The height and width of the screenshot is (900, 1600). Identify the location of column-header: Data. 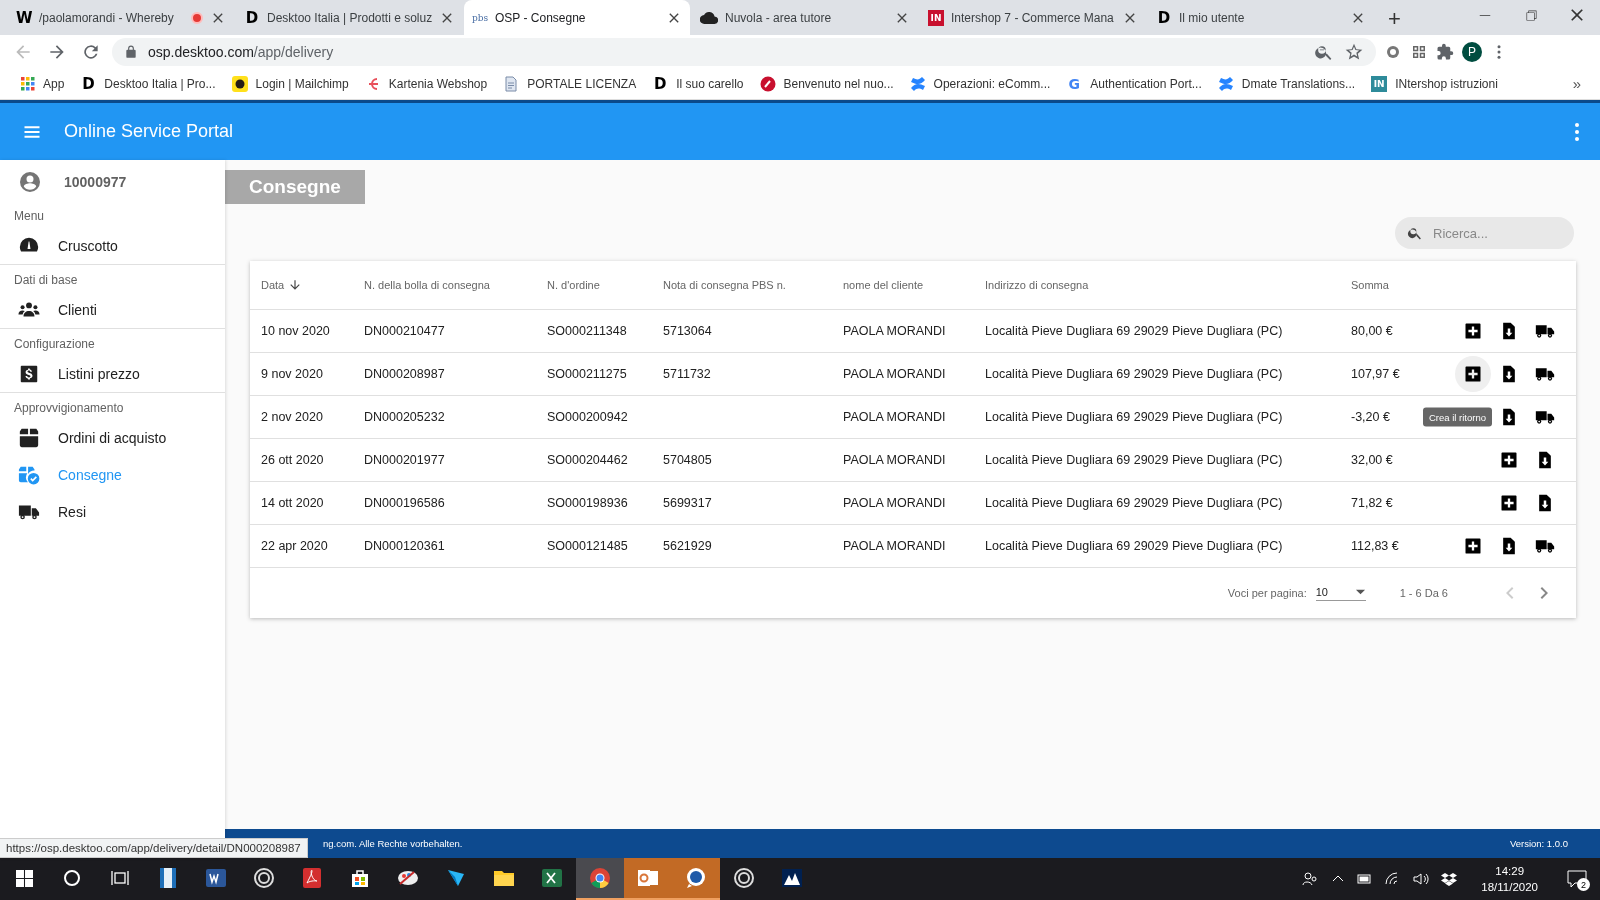
(312, 285).